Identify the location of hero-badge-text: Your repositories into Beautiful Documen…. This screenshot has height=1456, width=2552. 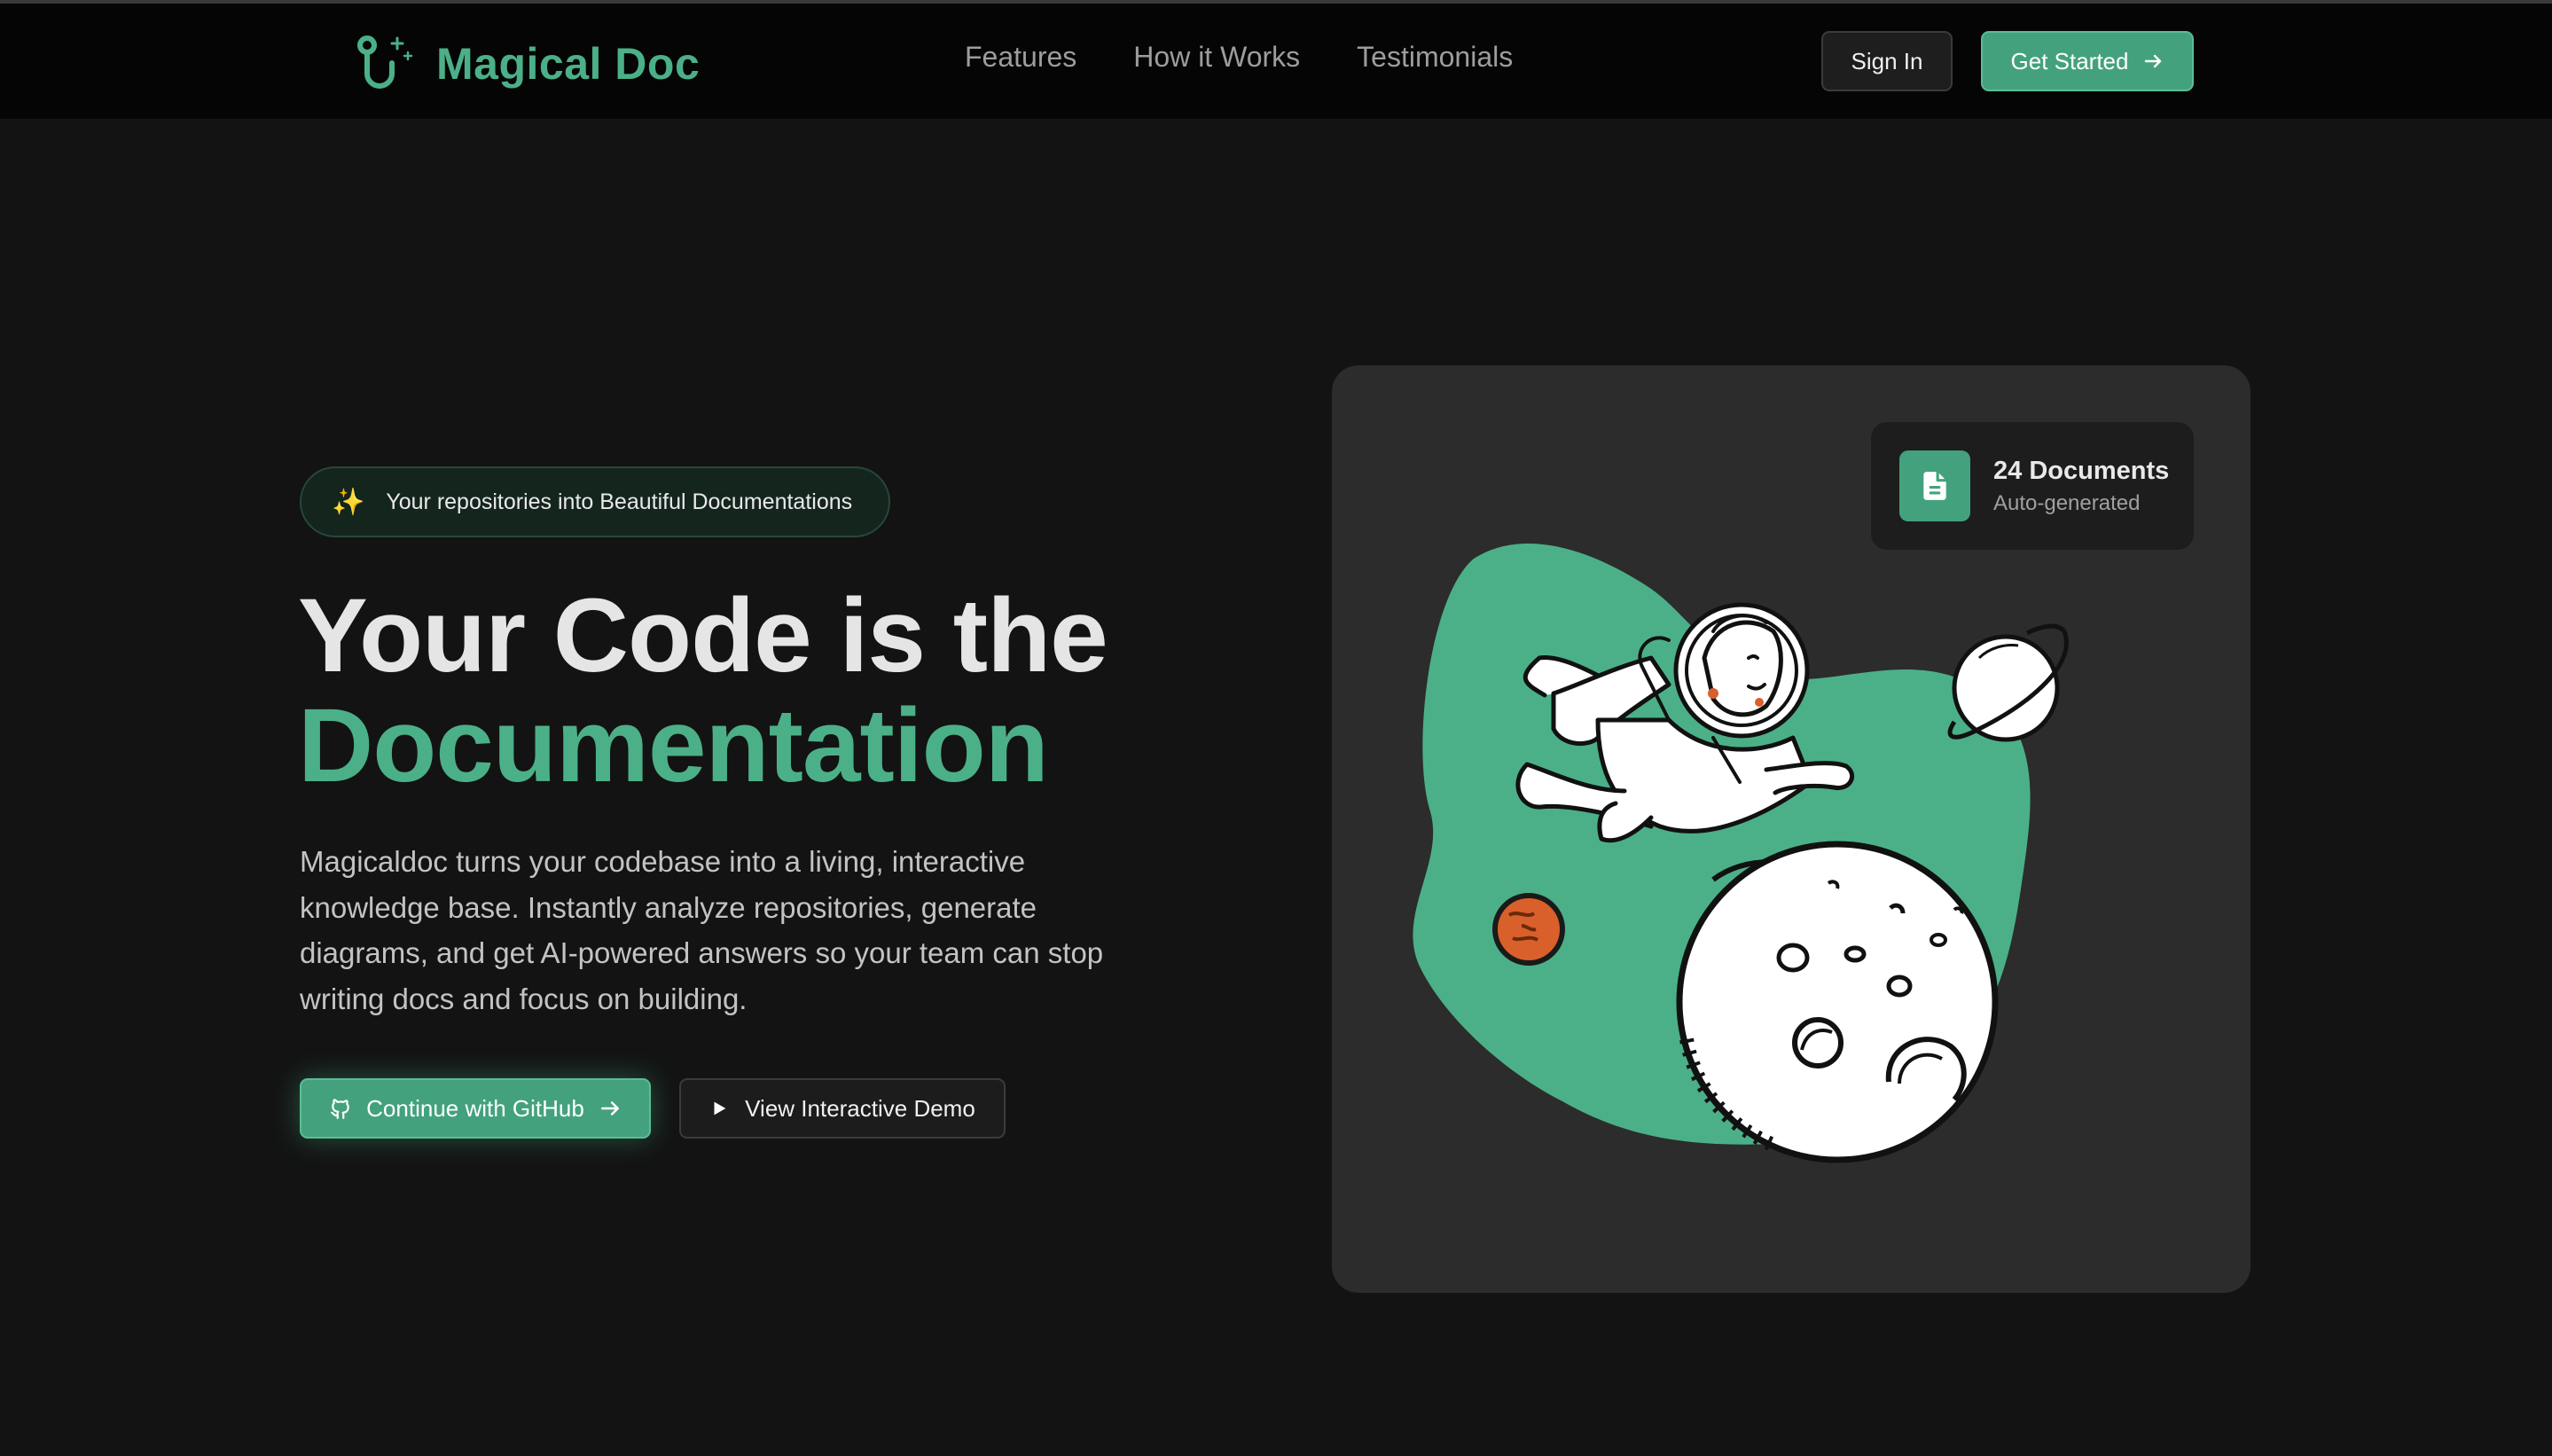
(619, 501).